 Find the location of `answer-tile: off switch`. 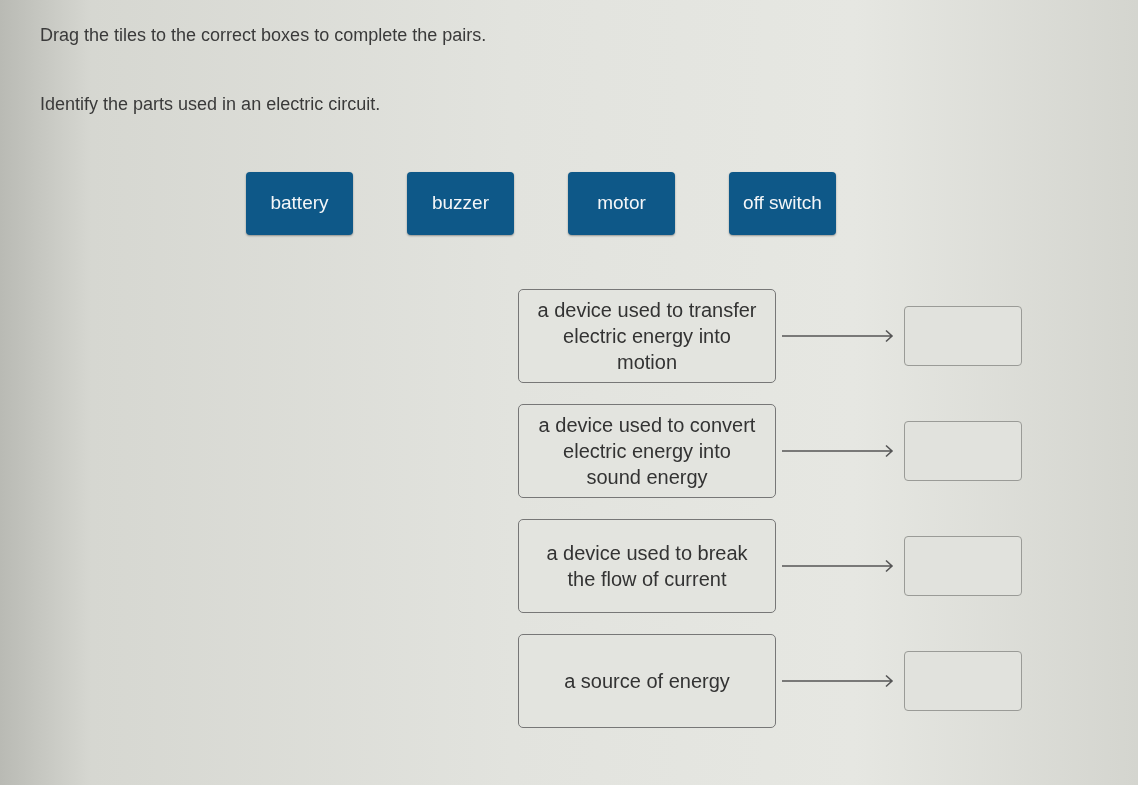

answer-tile: off switch is located at coordinates (782, 203).